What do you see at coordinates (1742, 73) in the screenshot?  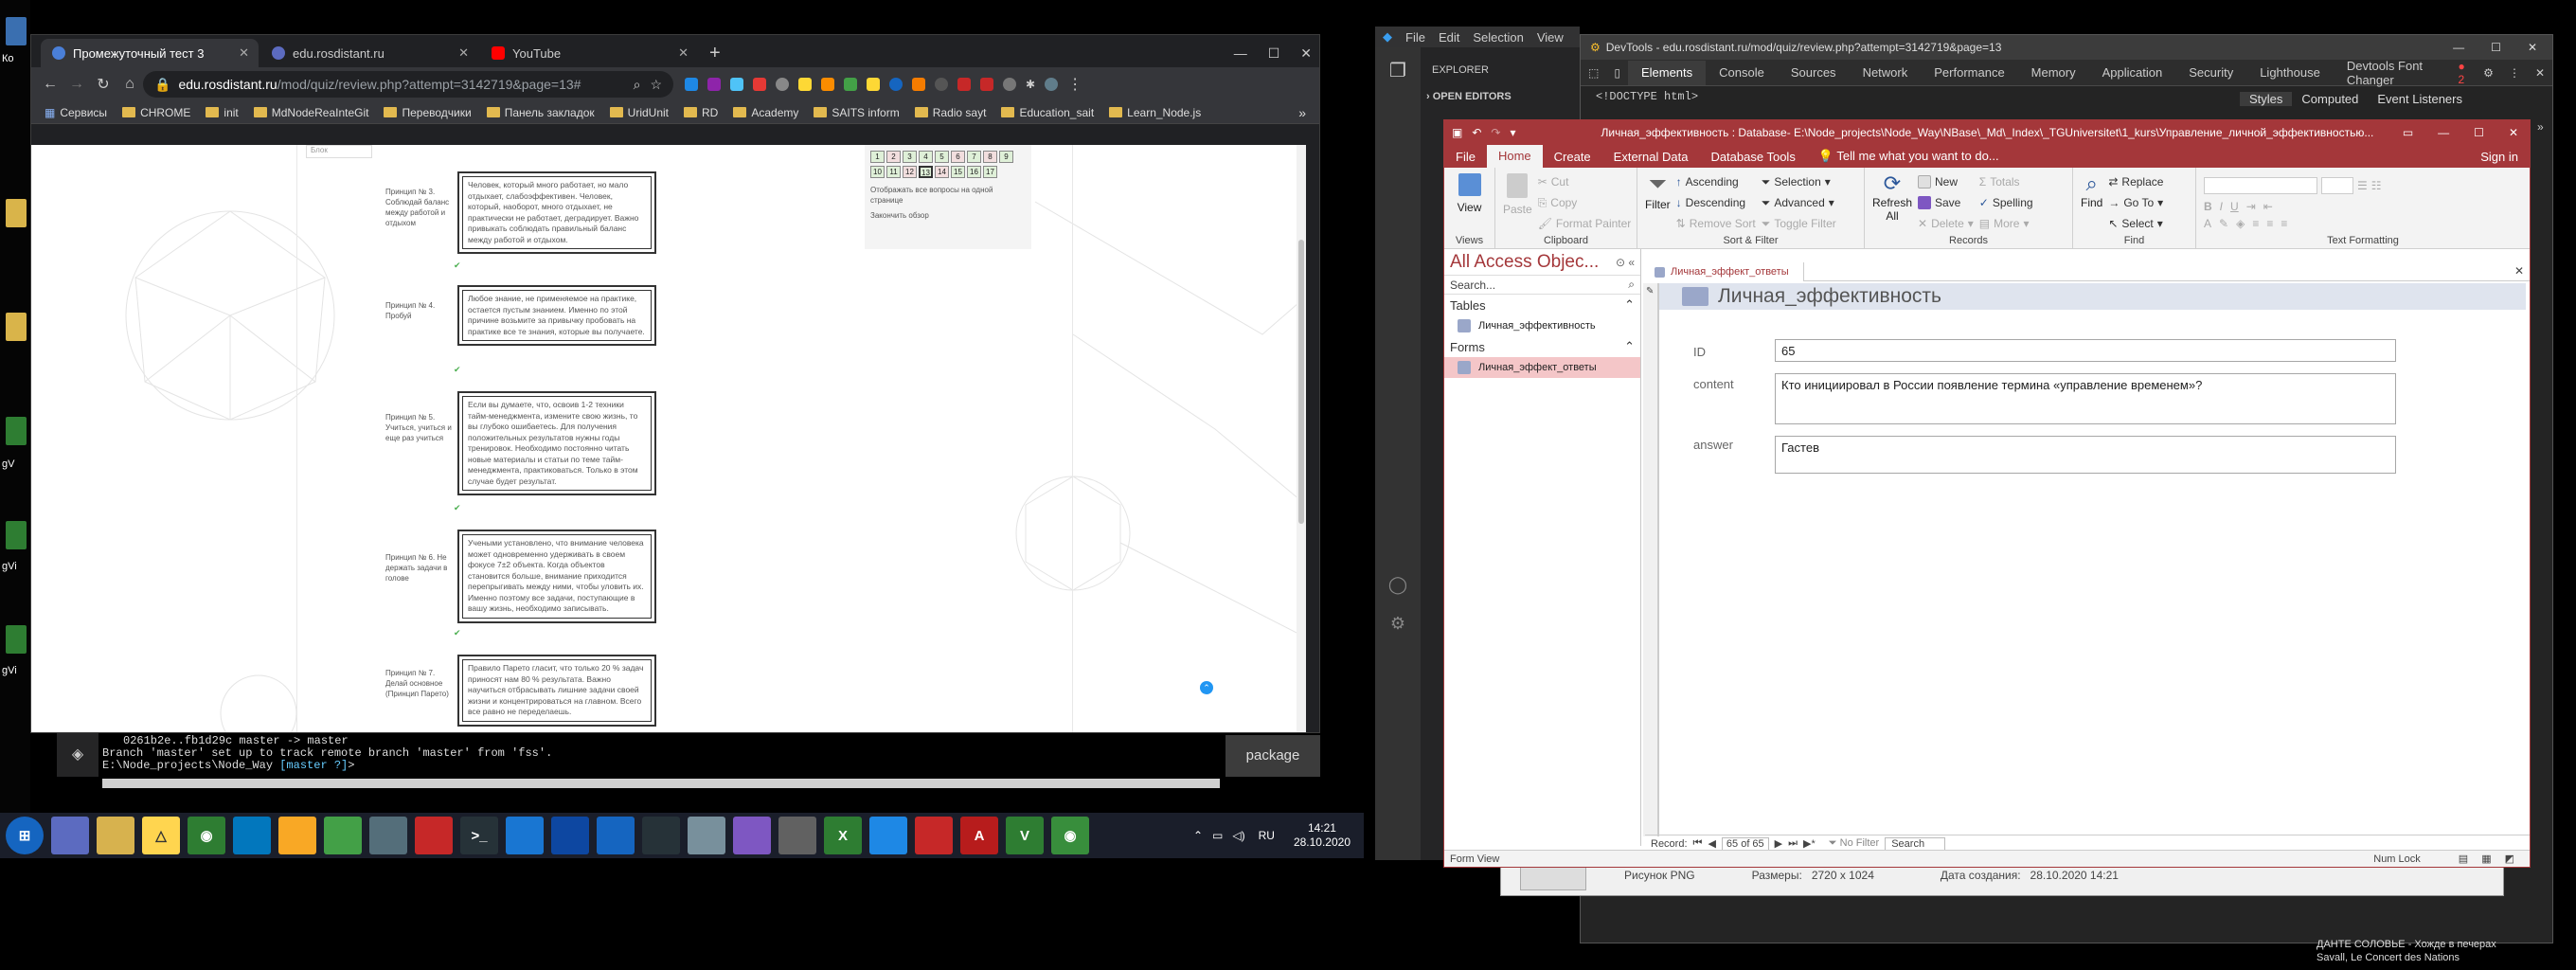 I see `tab-console: Console` at bounding box center [1742, 73].